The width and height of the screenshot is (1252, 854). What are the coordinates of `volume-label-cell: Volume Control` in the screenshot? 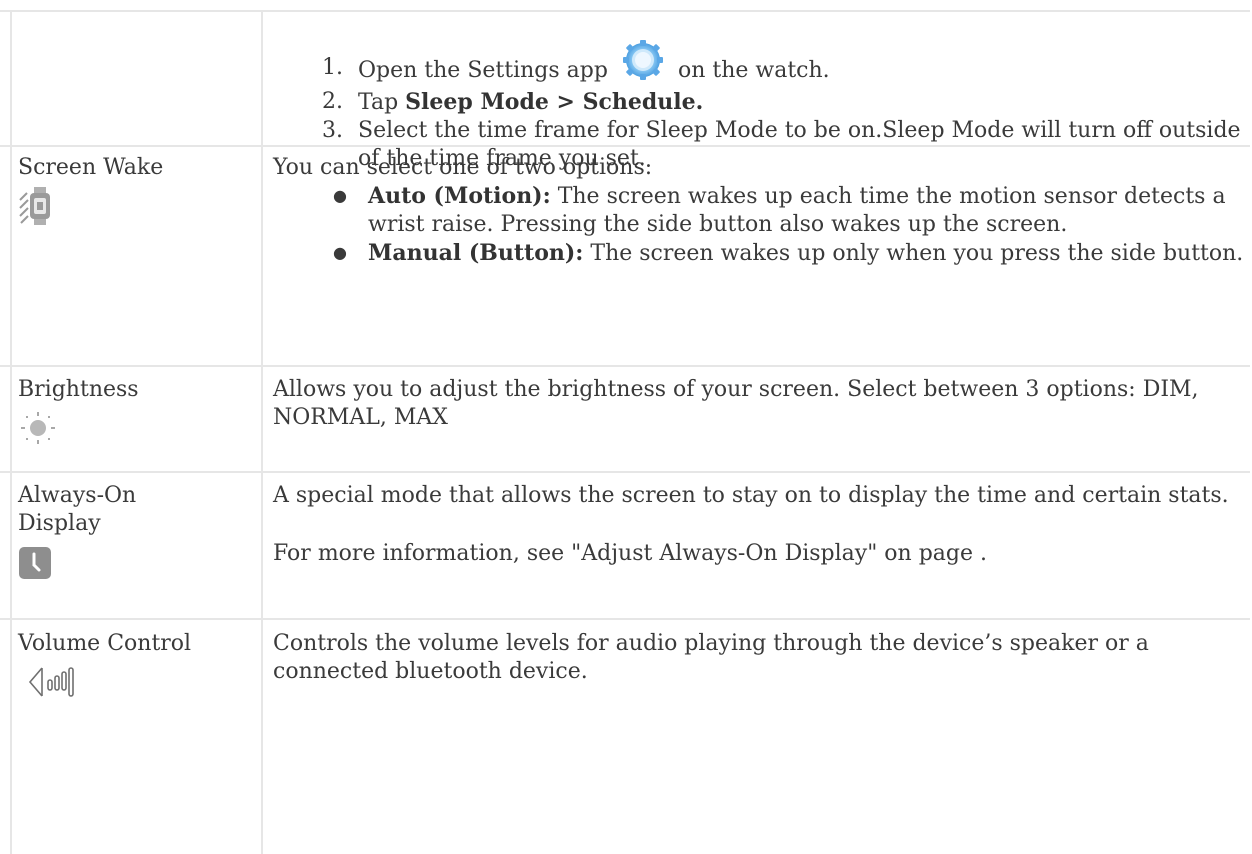 It's located at (135, 669).